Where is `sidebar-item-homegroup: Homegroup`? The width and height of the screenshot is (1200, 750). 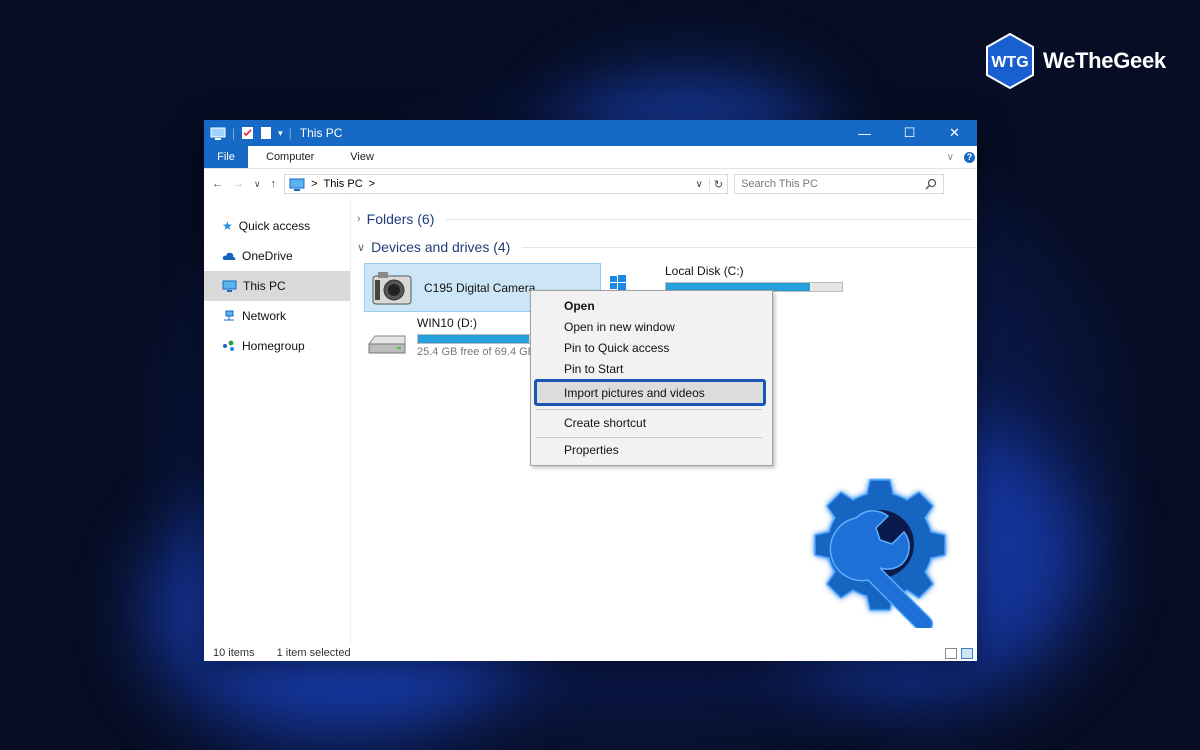
sidebar-item-homegroup: Homegroup is located at coordinates (277, 346).